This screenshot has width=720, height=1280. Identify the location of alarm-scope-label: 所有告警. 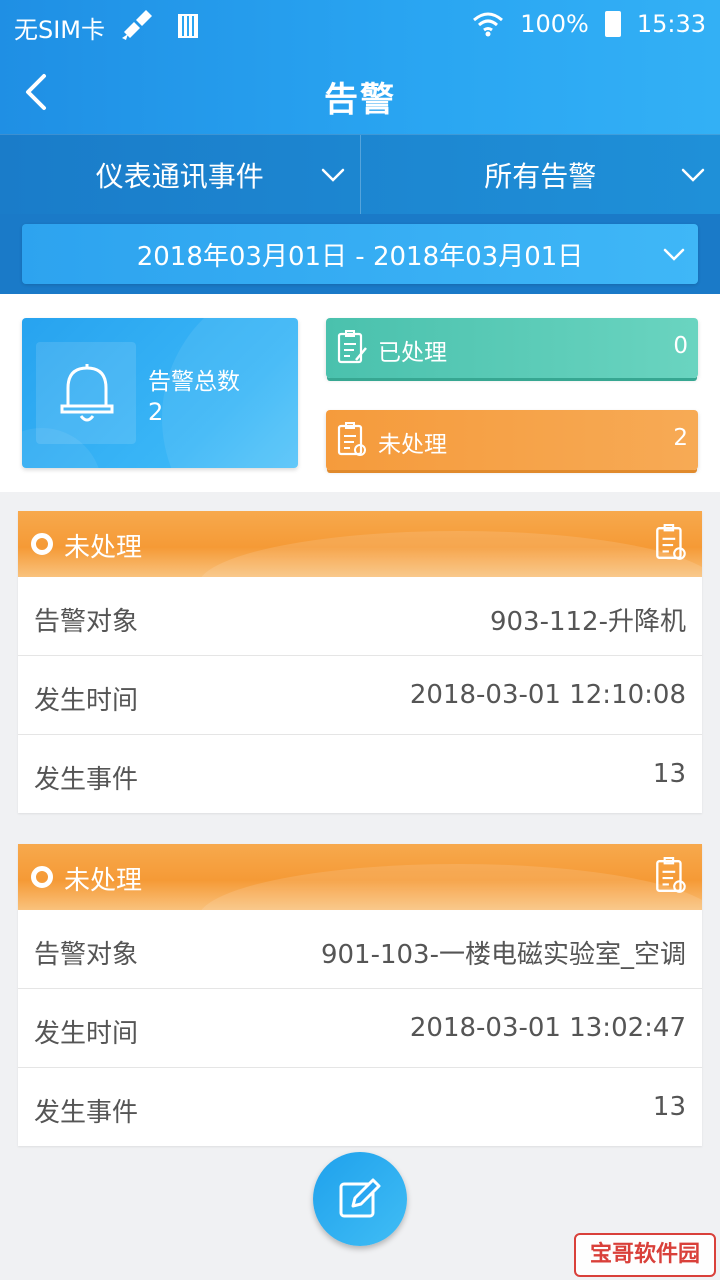
(540, 176).